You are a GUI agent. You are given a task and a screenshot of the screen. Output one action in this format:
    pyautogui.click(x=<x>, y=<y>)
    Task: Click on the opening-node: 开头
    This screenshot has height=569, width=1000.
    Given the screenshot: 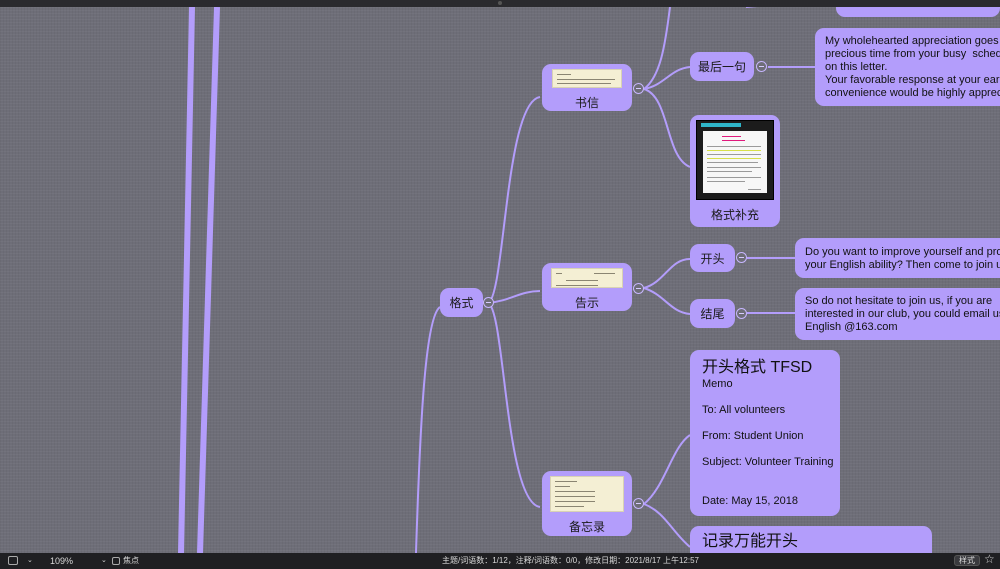 What is the action you would take?
    pyautogui.click(x=712, y=258)
    